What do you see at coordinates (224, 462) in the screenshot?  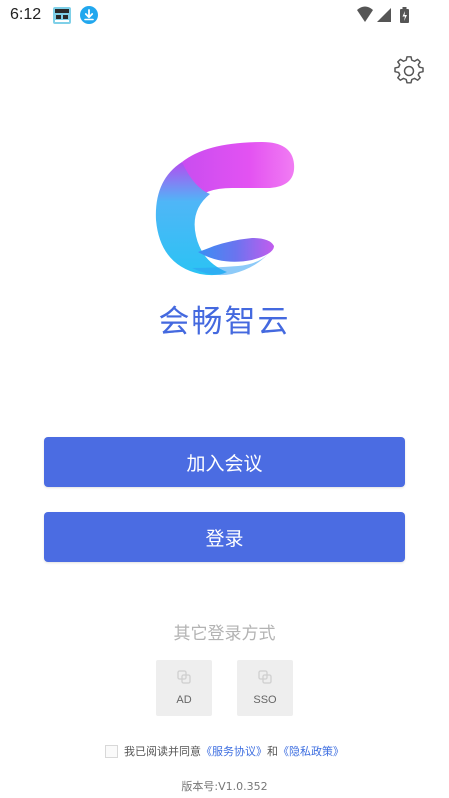 I see `join-meeting-button: 加入会议` at bounding box center [224, 462].